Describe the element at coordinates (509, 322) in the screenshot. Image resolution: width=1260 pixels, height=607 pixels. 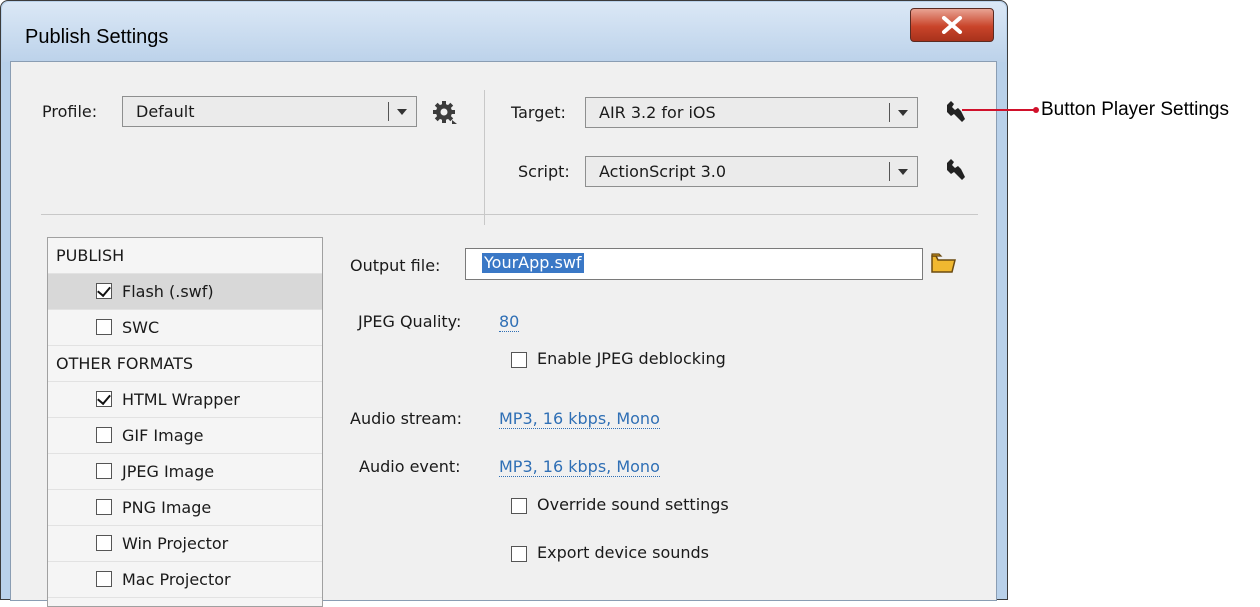
I see `jpeg-quality-value: 80` at that location.